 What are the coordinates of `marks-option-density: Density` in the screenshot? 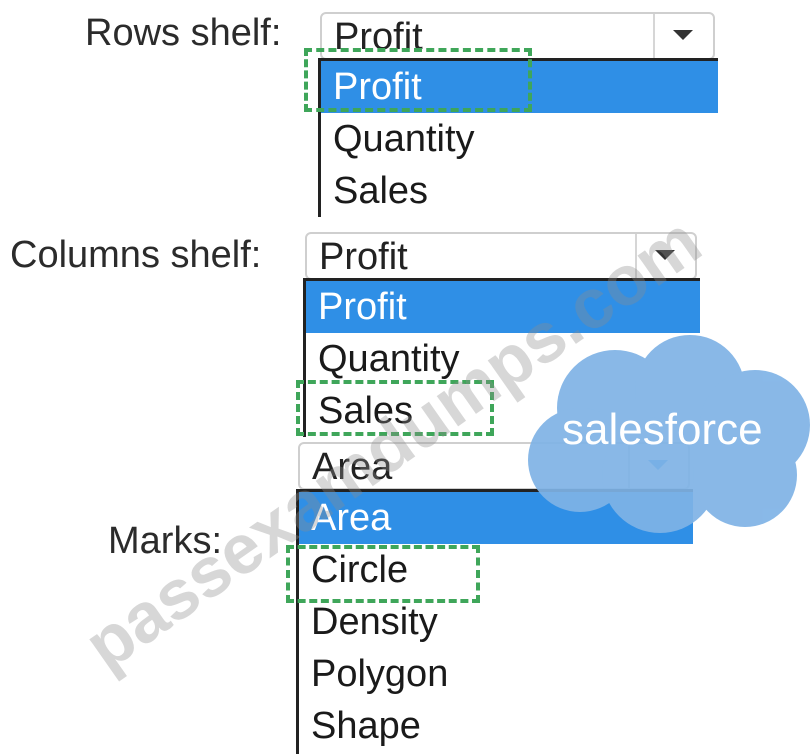 It's located at (496, 622).